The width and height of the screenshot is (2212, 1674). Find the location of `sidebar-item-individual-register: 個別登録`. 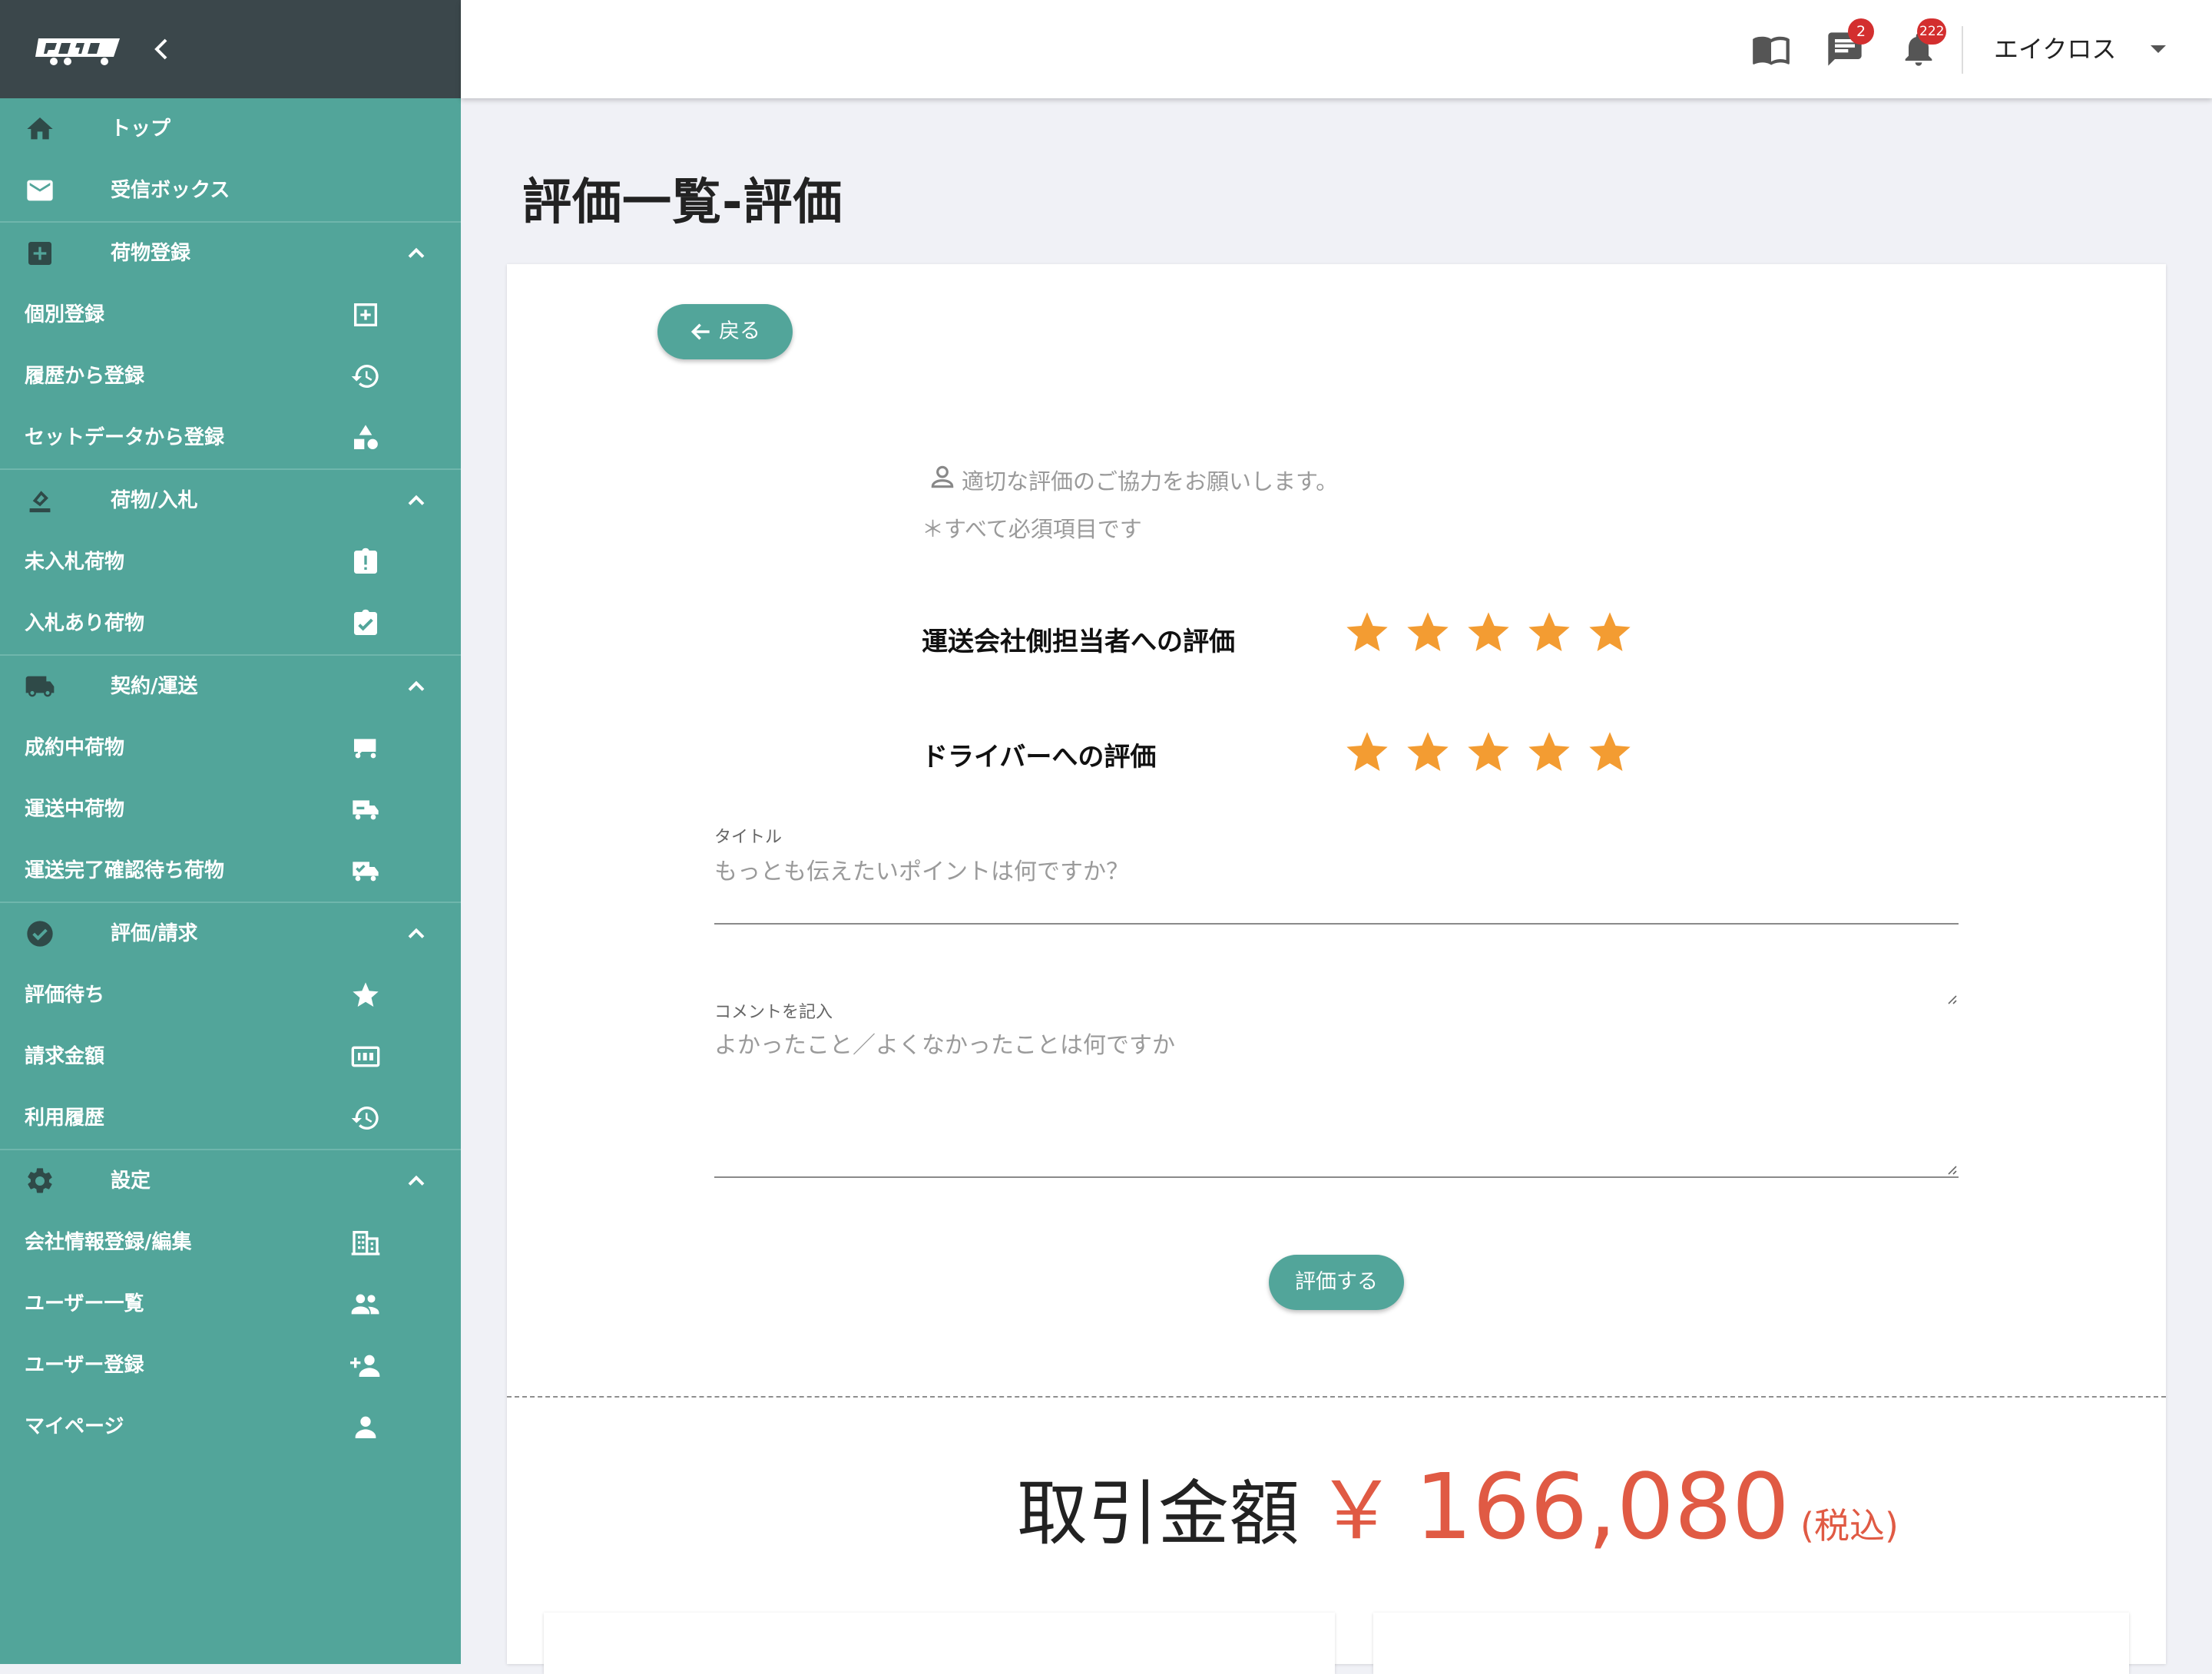

sidebar-item-individual-register: 個別登録 is located at coordinates (231, 315).